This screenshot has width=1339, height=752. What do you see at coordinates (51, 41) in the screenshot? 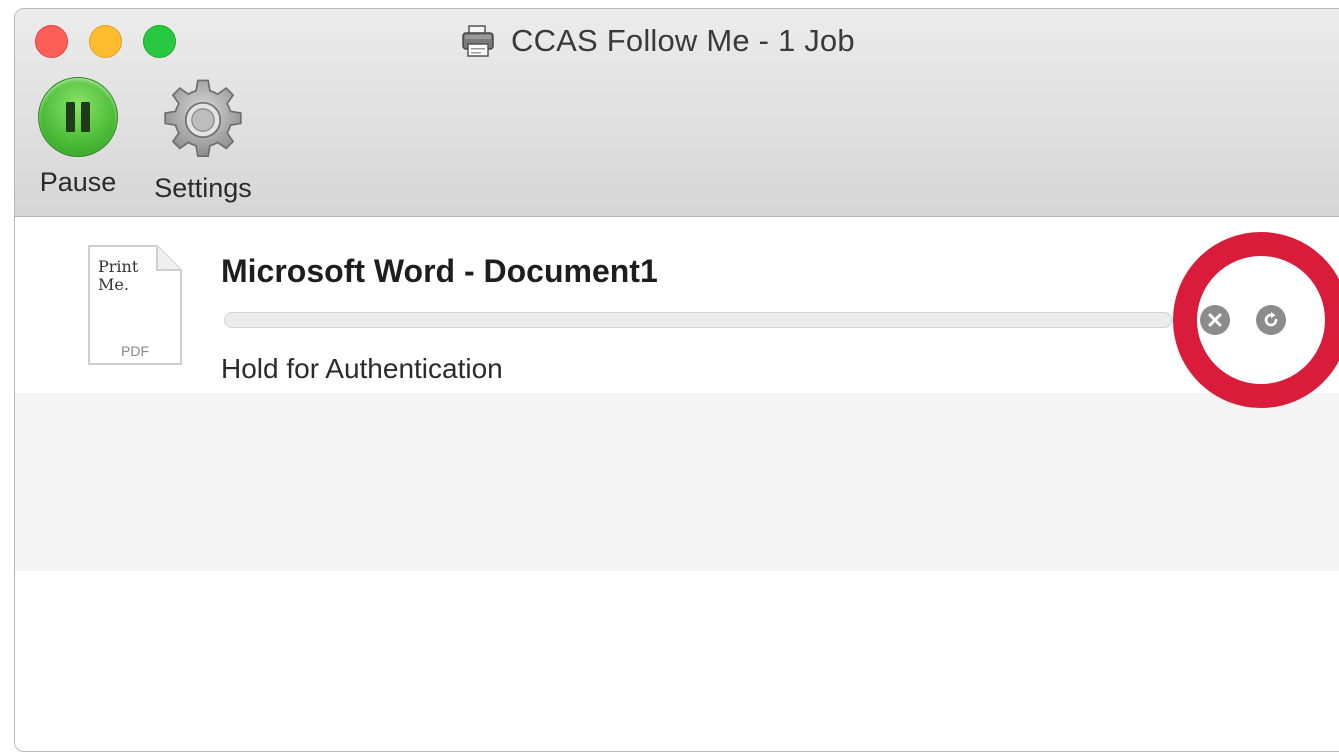
I see `close-window-button` at bounding box center [51, 41].